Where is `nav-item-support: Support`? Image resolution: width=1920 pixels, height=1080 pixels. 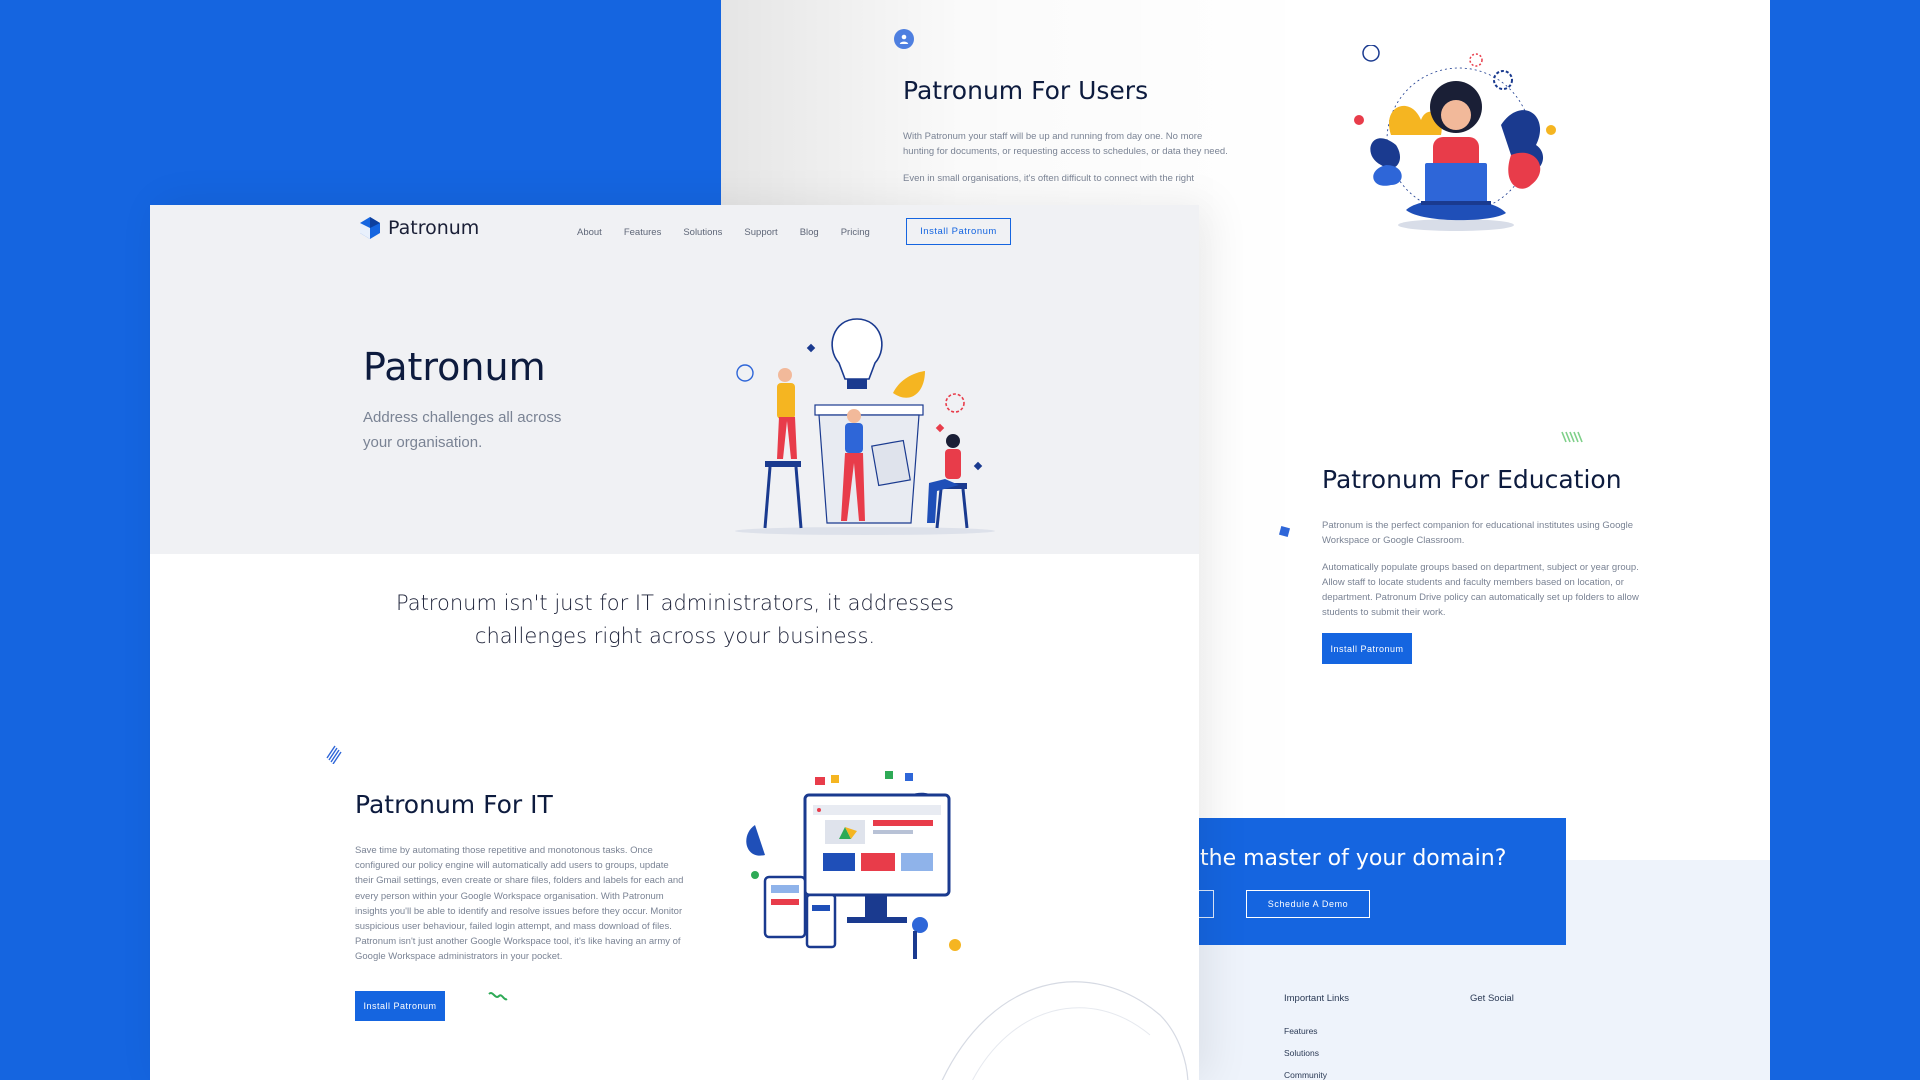
nav-item-support: Support is located at coordinates (760, 232).